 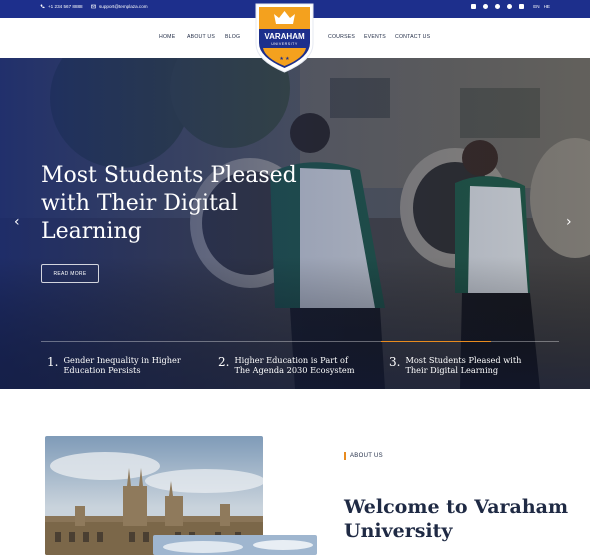 What do you see at coordinates (436, 341) in the screenshot?
I see `slide-progress-accent` at bounding box center [436, 341].